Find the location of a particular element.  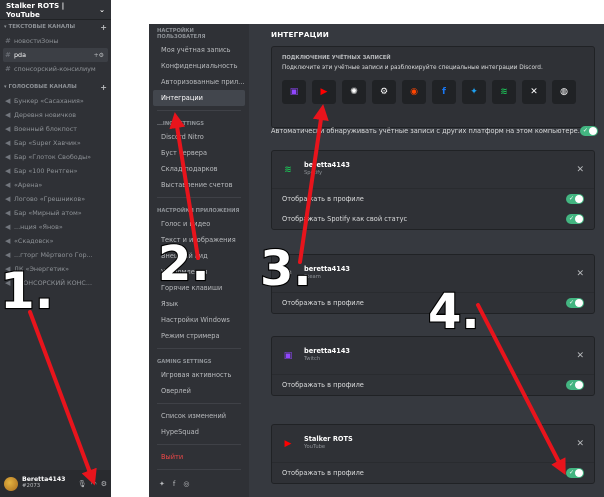

hash-icon: # is located at coordinates (8, 41).